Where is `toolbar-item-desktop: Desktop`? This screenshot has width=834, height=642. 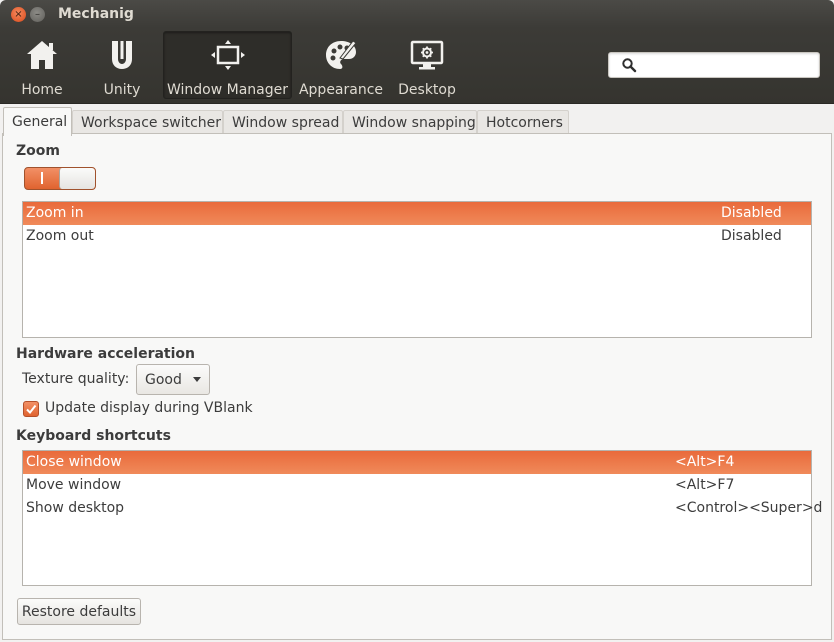
toolbar-item-desktop: Desktop is located at coordinates (427, 65).